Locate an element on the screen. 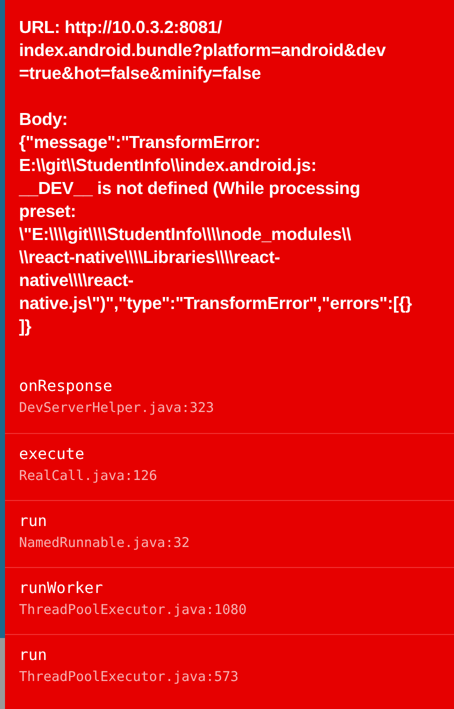 The image size is (454, 709). frame-location: ThreadPoolExecutor.java:573 is located at coordinates (128, 677).